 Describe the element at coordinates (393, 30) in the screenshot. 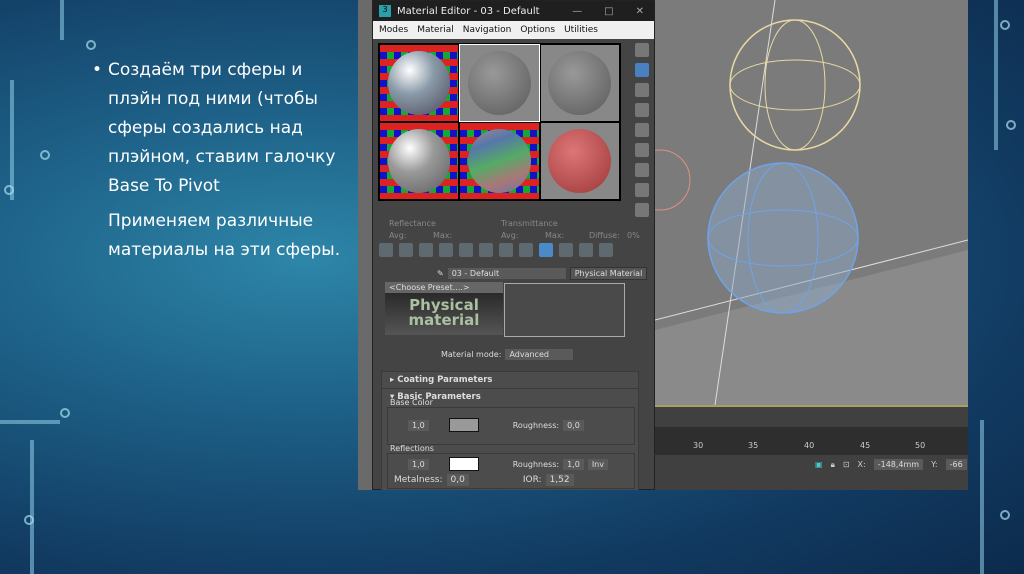

I see `menu-modes: Modes` at that location.